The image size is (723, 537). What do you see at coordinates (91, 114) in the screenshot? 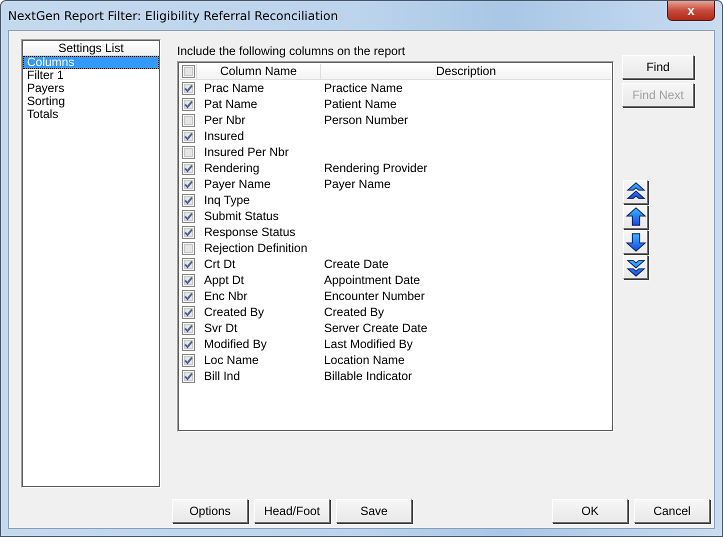
I see `settings-list-item: Totals` at bounding box center [91, 114].